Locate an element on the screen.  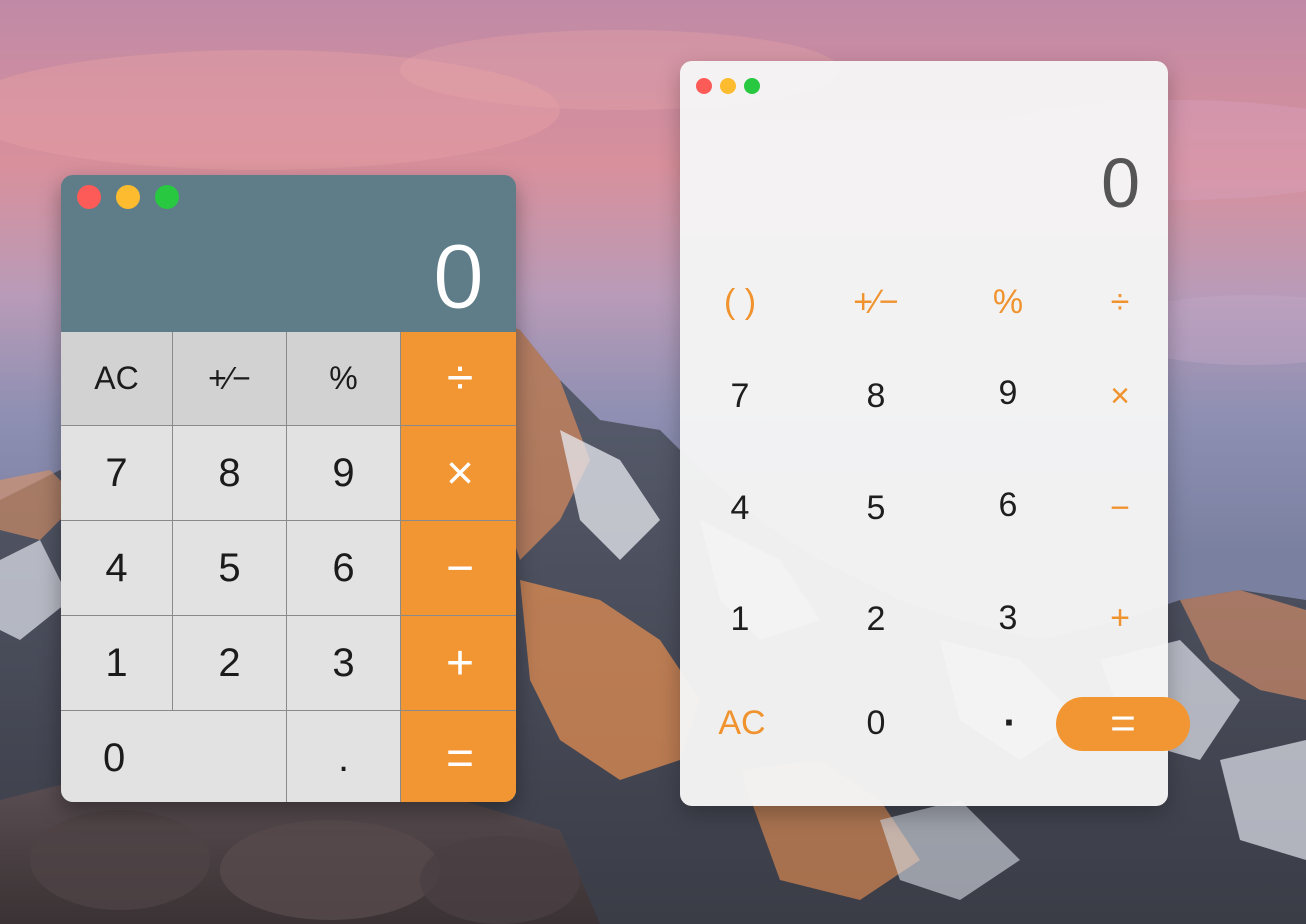
modern-digit-5-button: 5 is located at coordinates (876, 508).